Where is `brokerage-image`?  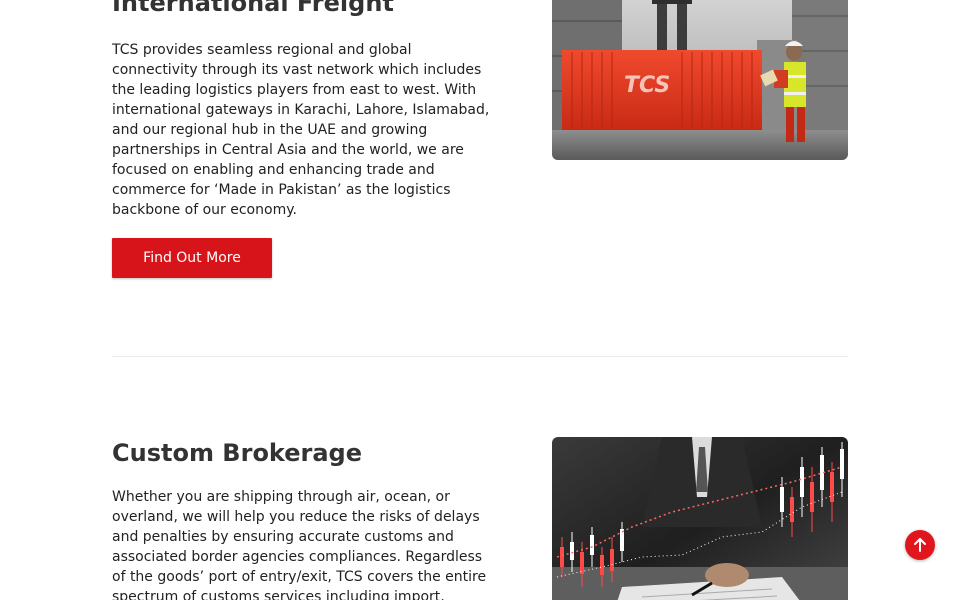 brokerage-image is located at coordinates (700, 518).